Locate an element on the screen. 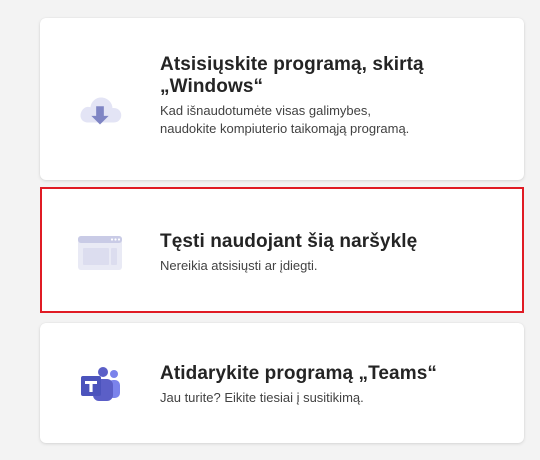  teams-logo-icon is located at coordinates (100, 385).